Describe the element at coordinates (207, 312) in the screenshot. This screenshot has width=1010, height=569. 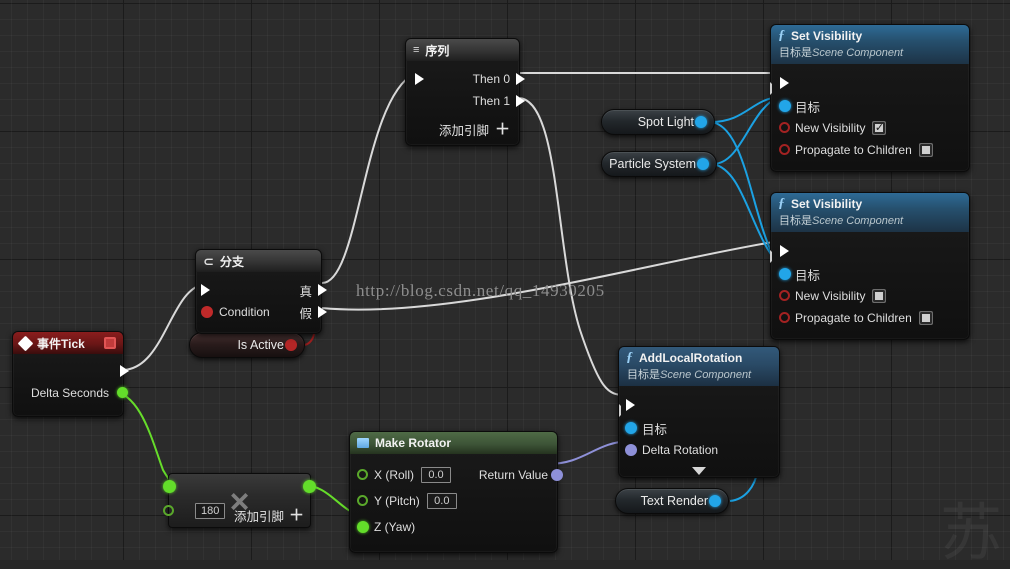
I see `condition-in-pin` at that location.